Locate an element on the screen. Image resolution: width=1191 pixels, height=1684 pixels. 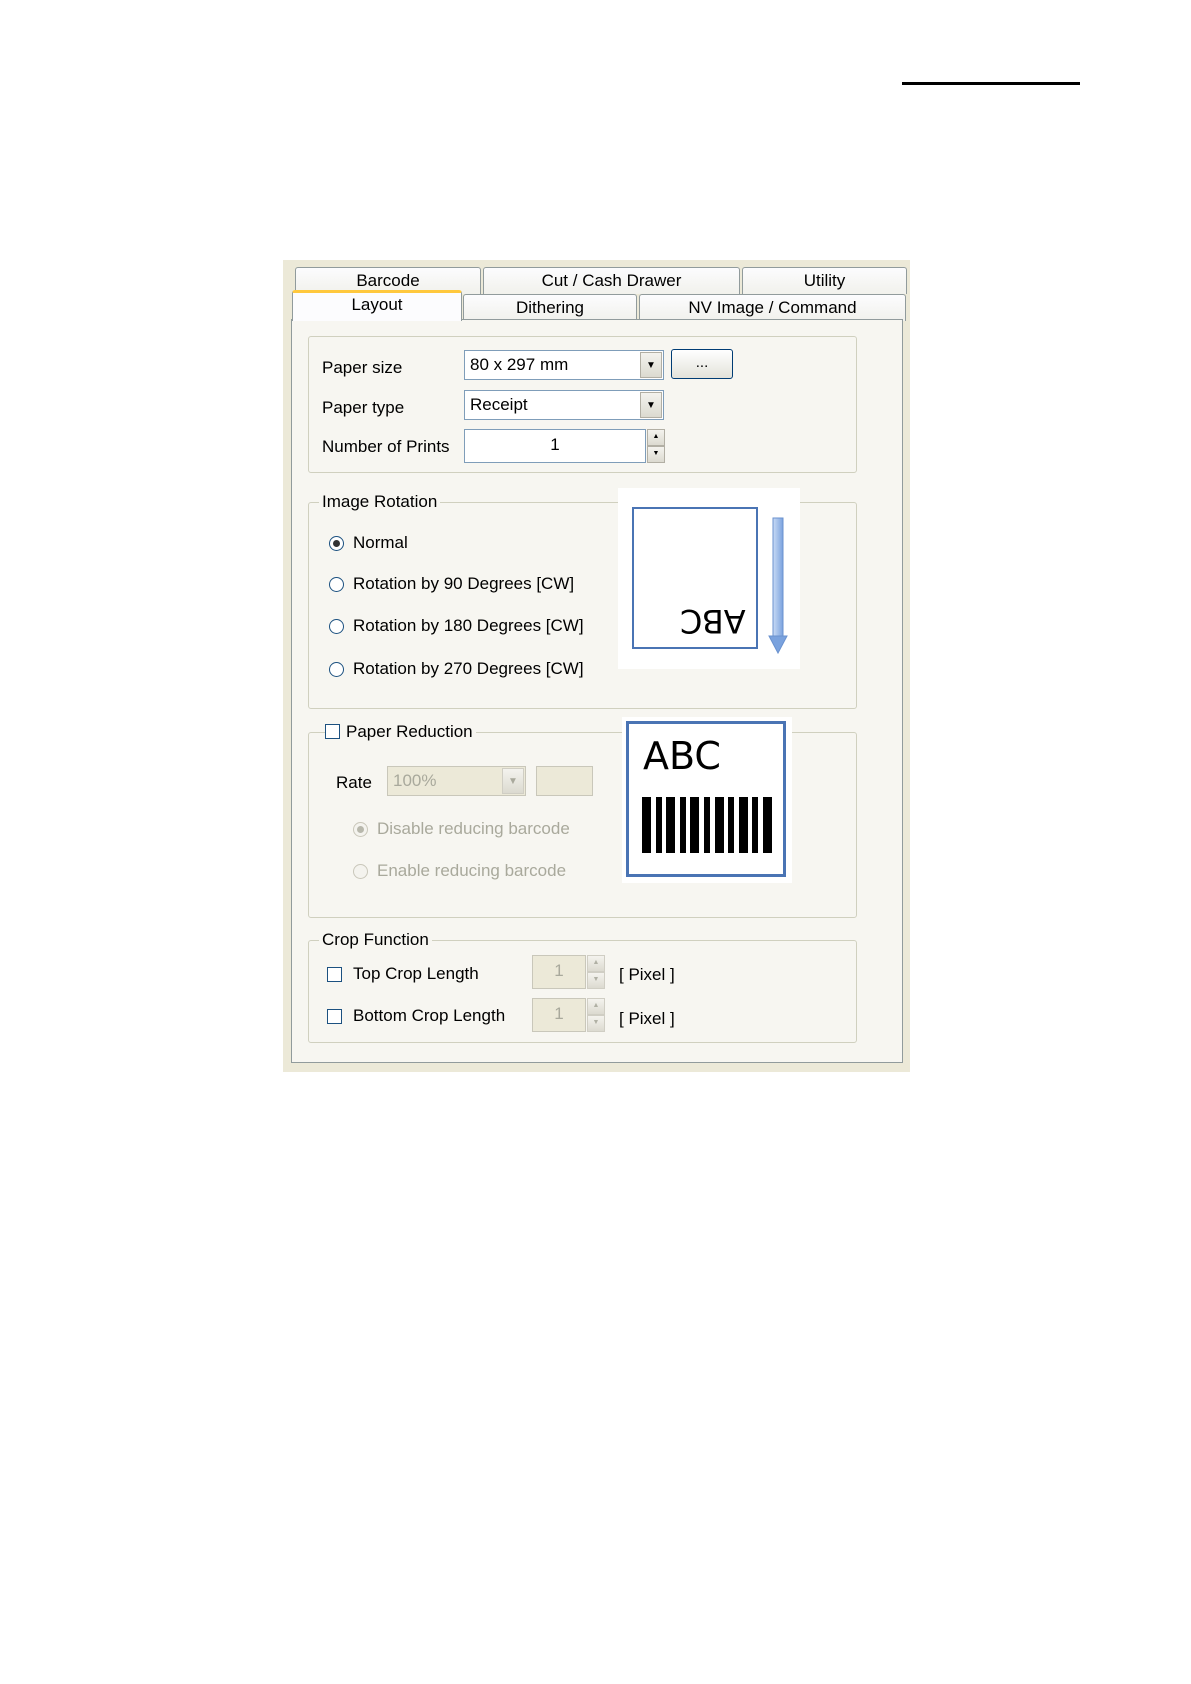
paper-type-label: Paper type is located at coordinates (363, 407).